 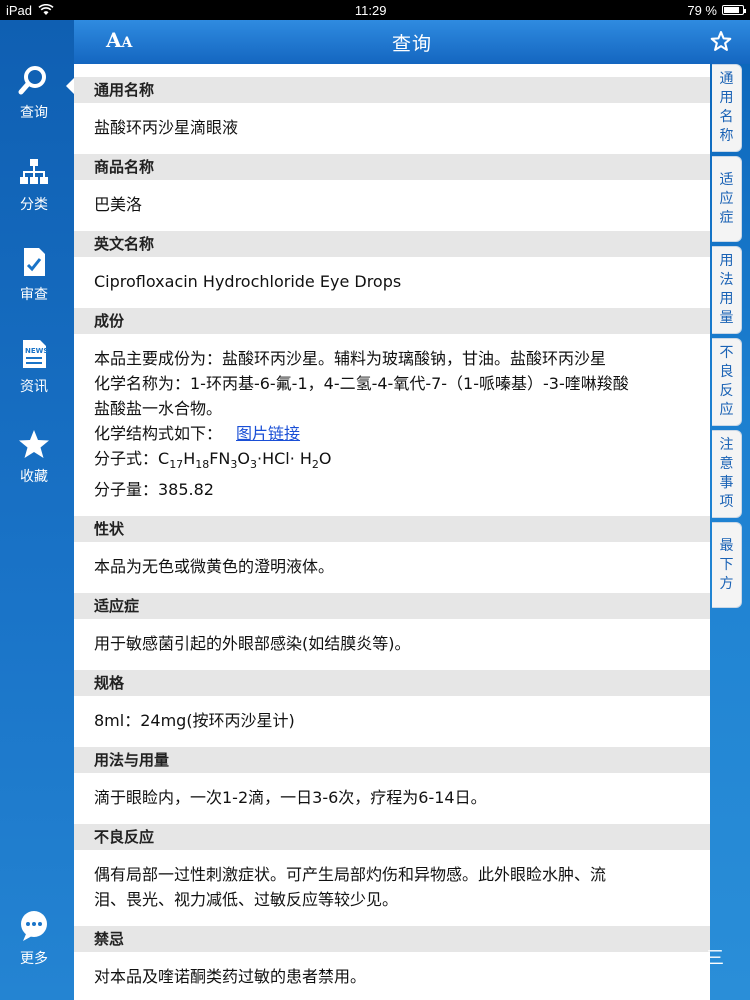 What do you see at coordinates (34, 185) in the screenshot?
I see `sidebar-item-category: 分类` at bounding box center [34, 185].